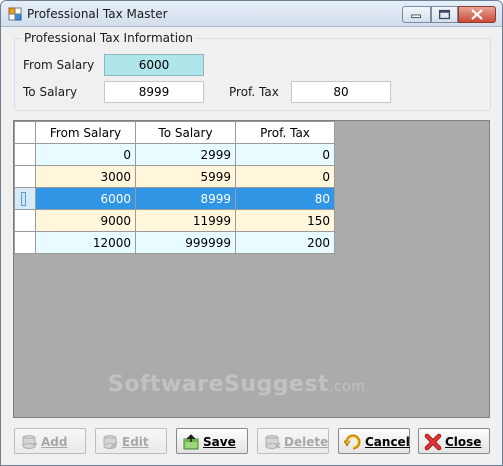 This screenshot has width=503, height=466. What do you see at coordinates (85, 198) in the screenshot?
I see `cell-from-salary: 6000` at bounding box center [85, 198].